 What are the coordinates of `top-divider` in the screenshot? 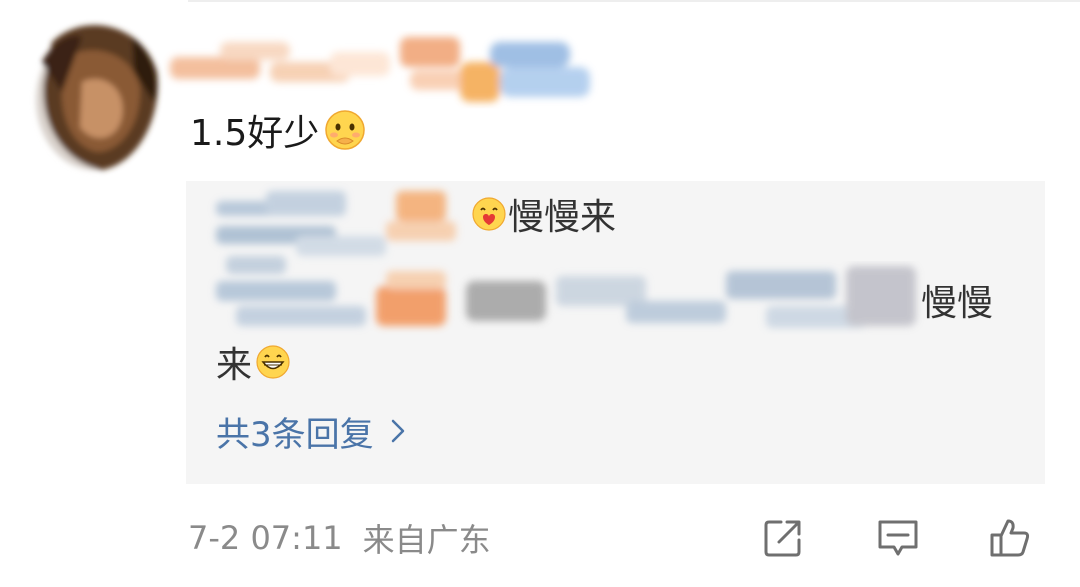 It's located at (634, 1).